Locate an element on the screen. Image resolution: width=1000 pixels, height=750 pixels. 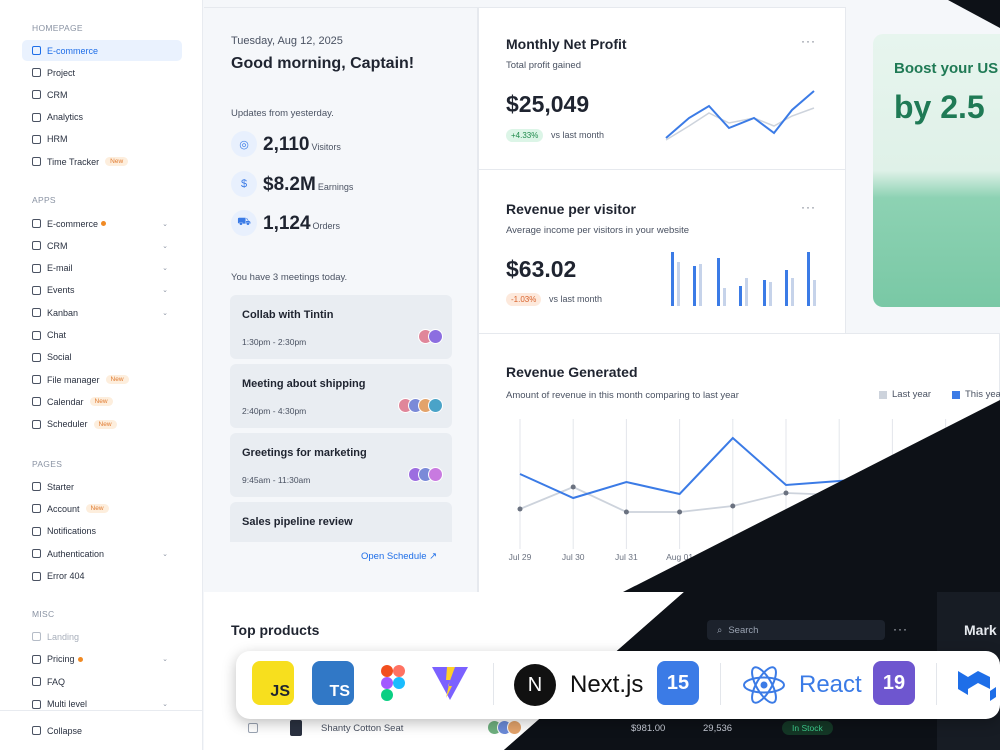
sidebar-item-starter: Starter is located at coordinates (102, 486).